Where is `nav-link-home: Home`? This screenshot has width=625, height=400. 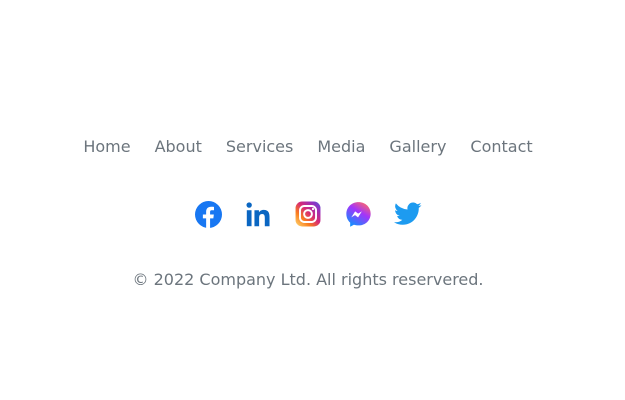
nav-link-home: Home is located at coordinates (106, 147).